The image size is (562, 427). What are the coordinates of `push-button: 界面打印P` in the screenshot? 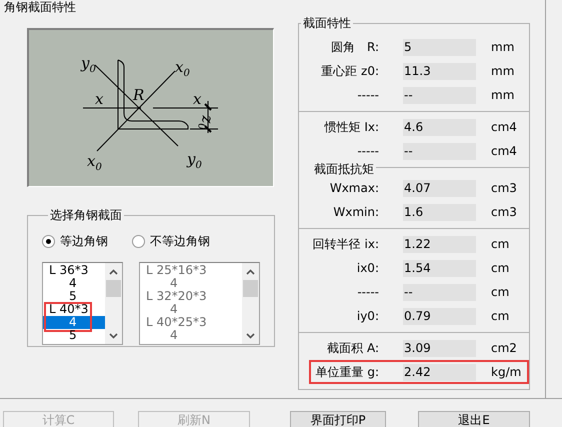 It's located at (338, 419).